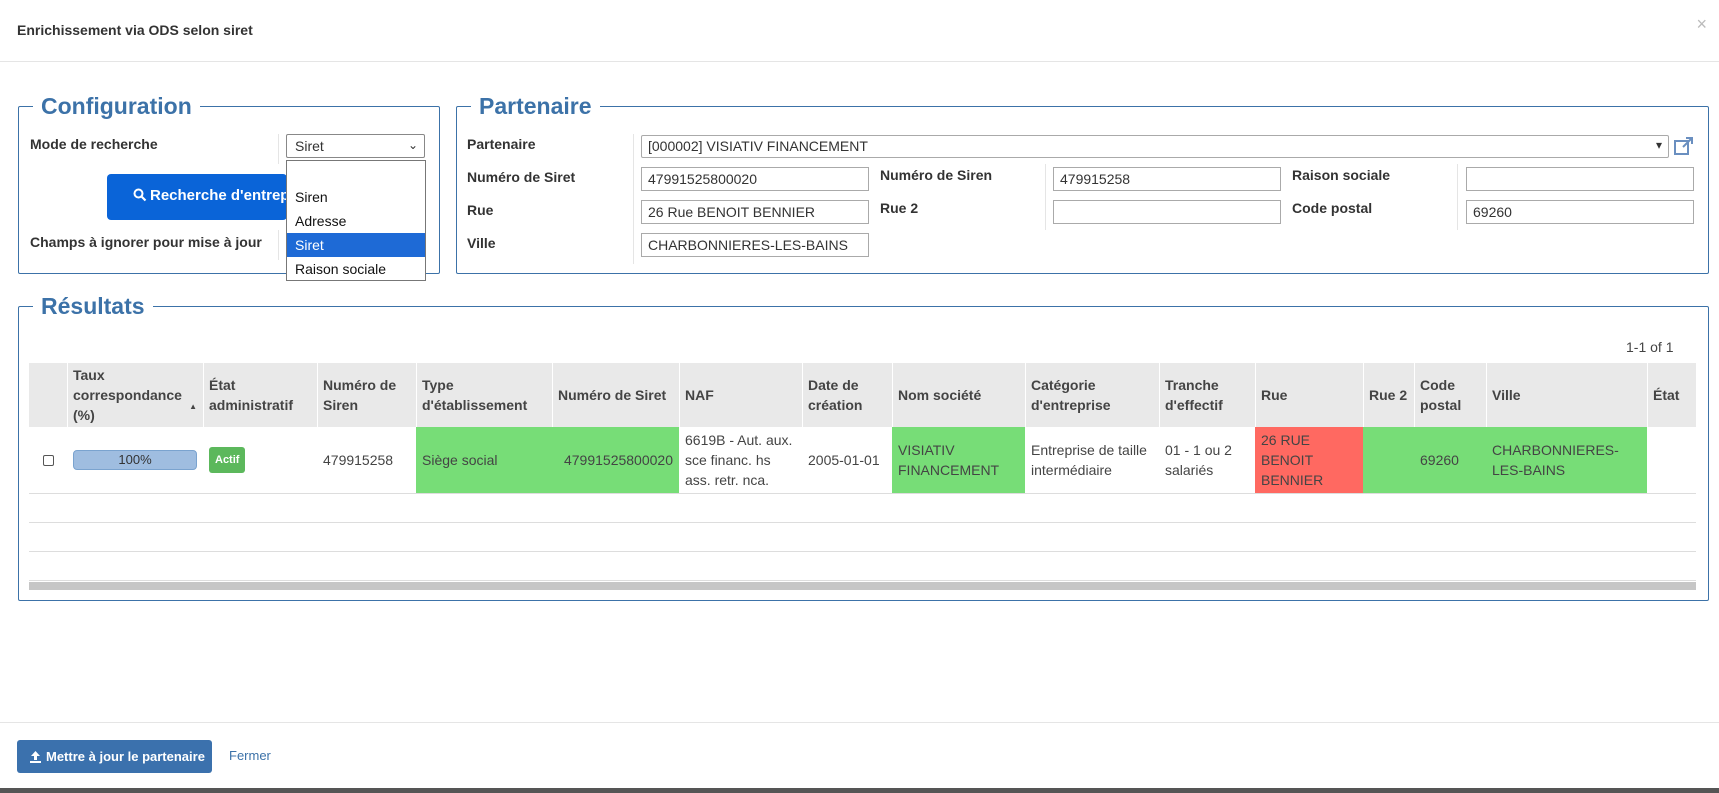  I want to click on update-button-label: Mettre à jour le partenaire, so click(125, 756).